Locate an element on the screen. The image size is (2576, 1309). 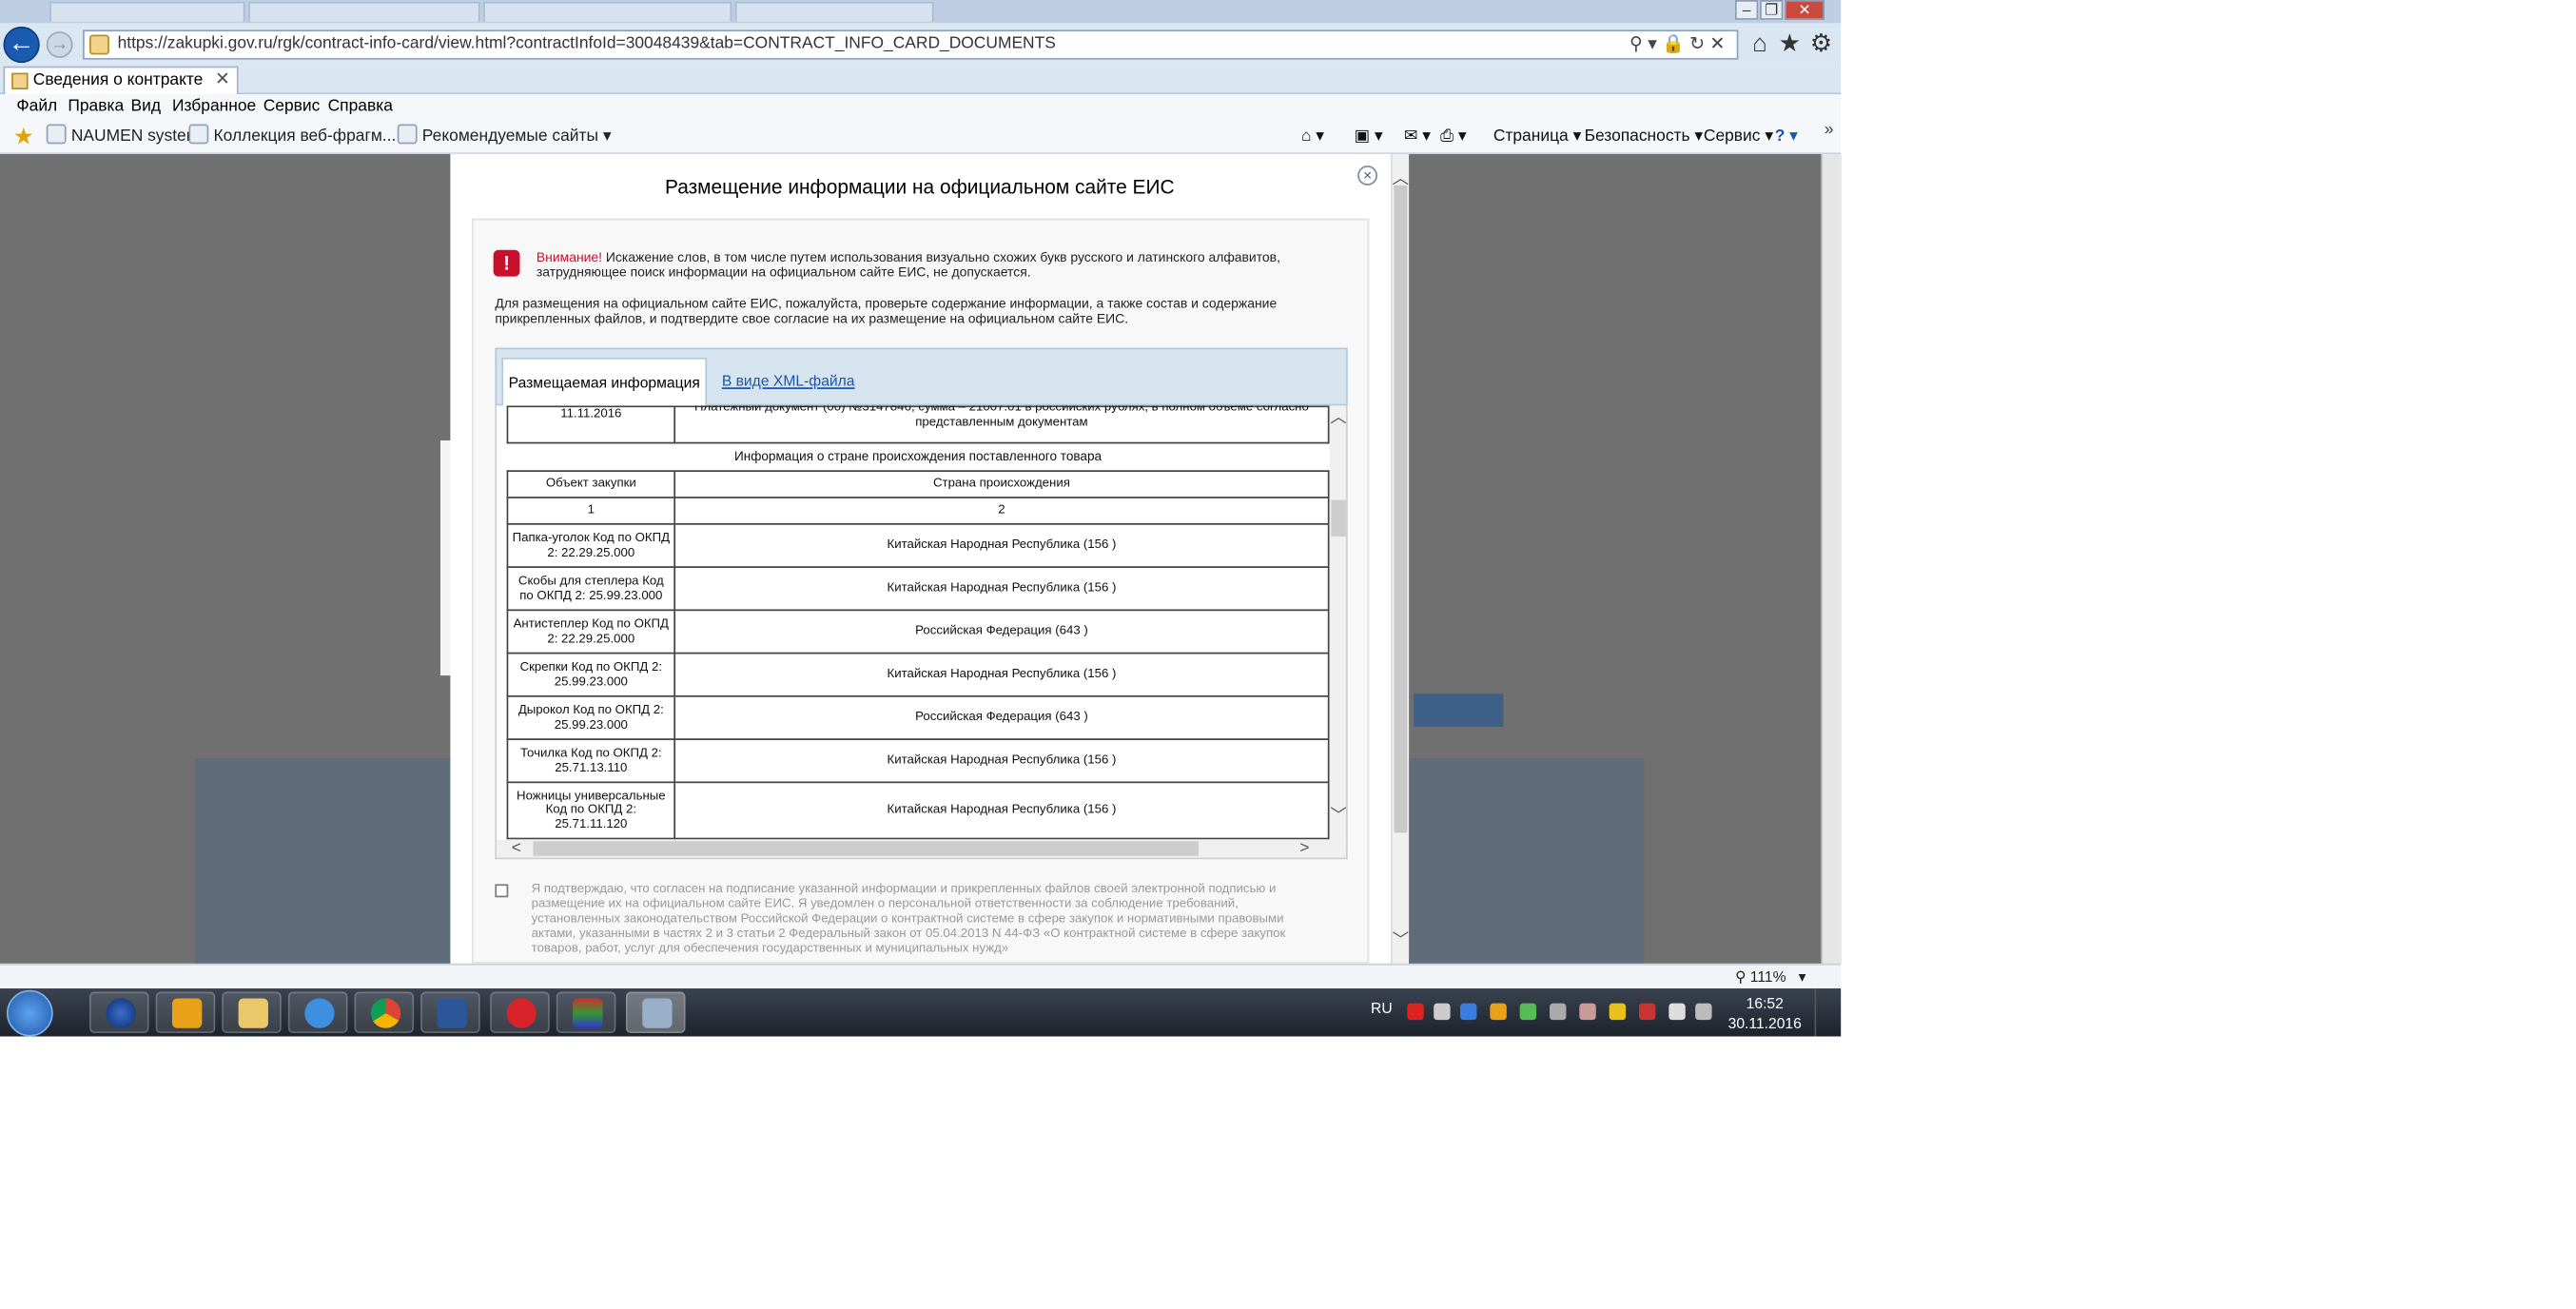
tab-xml-file: В виде XML-файла is located at coordinates (789, 382).